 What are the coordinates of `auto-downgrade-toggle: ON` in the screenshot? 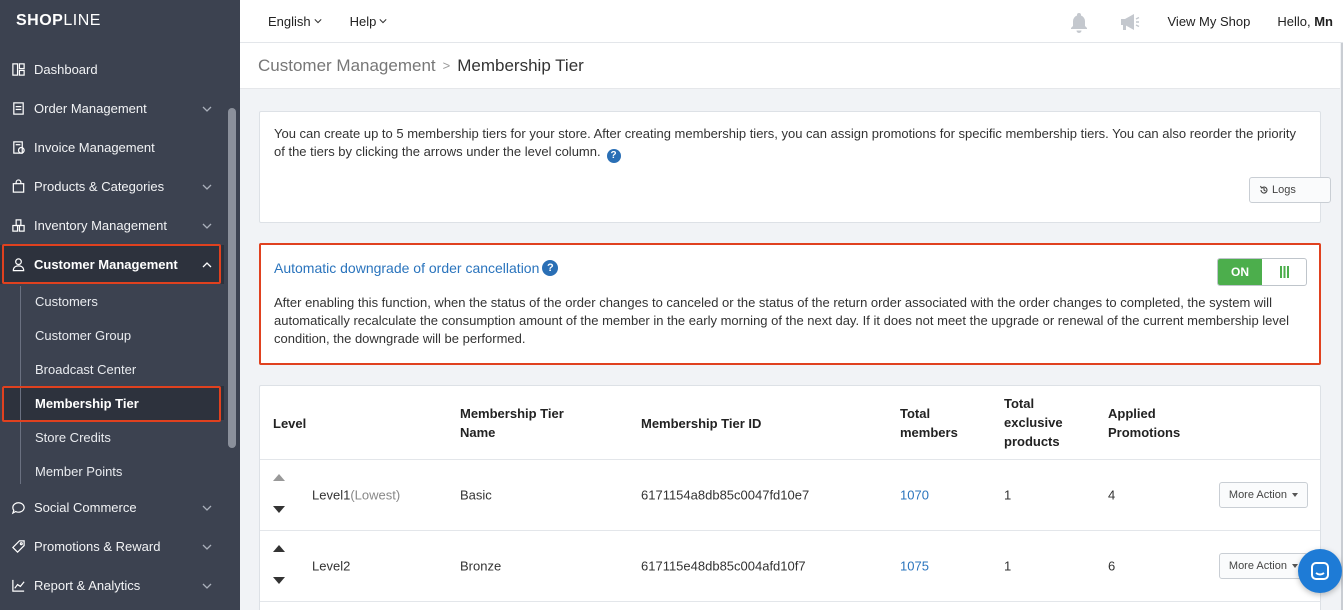 It's located at (1262, 272).